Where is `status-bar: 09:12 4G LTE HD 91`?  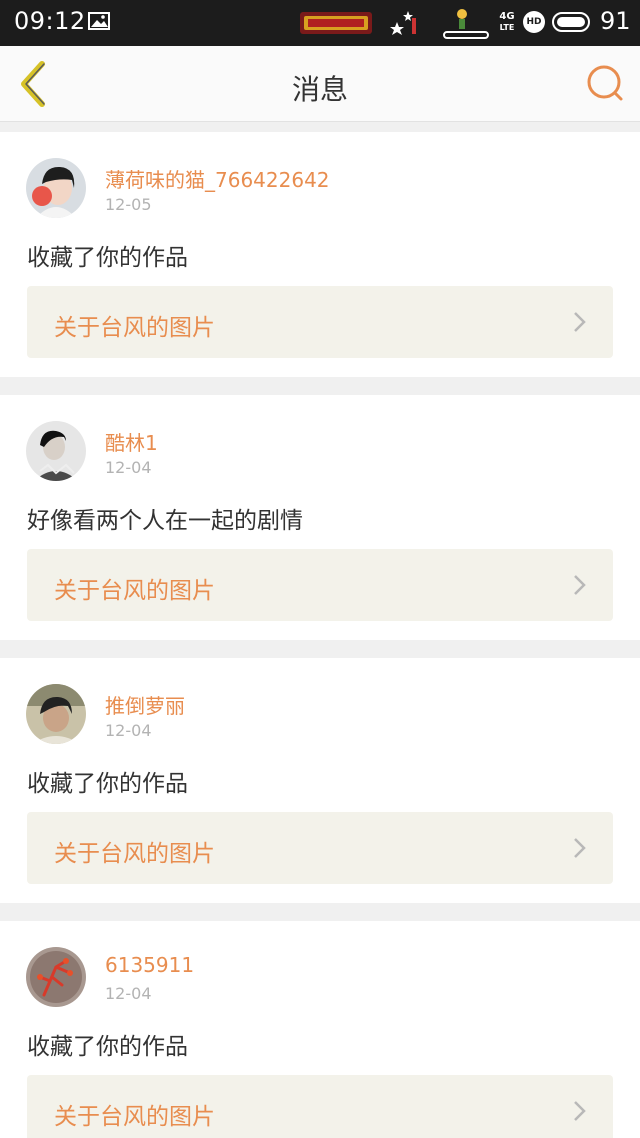
status-bar: 09:12 4G LTE HD 91 is located at coordinates (320, 23).